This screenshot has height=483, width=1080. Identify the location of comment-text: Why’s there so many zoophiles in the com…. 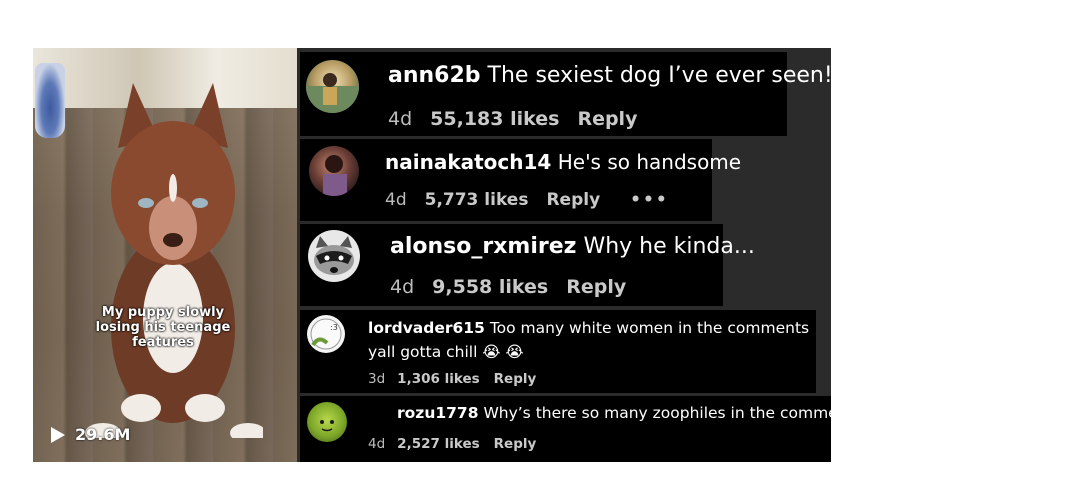
(672, 413).